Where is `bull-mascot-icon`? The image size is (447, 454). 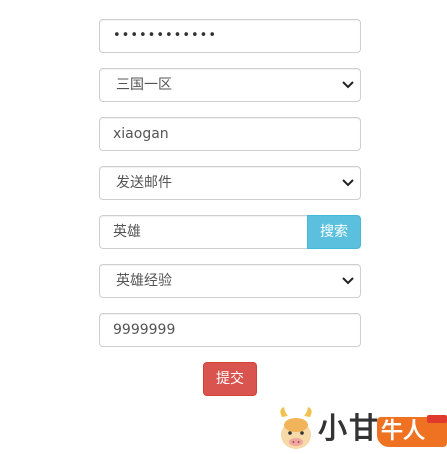
bull-mascot-icon is located at coordinates (296, 428).